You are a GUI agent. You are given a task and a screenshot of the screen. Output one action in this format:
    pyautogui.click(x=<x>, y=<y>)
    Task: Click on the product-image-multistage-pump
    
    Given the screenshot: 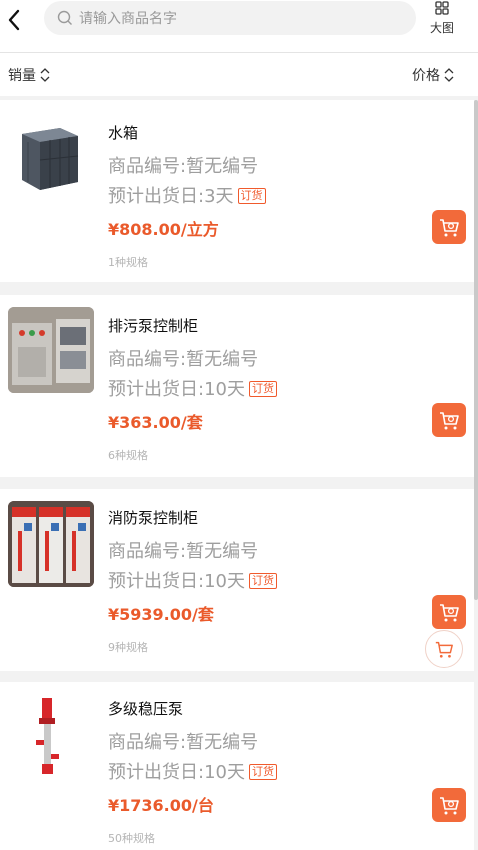 What is the action you would take?
    pyautogui.click(x=51, y=737)
    